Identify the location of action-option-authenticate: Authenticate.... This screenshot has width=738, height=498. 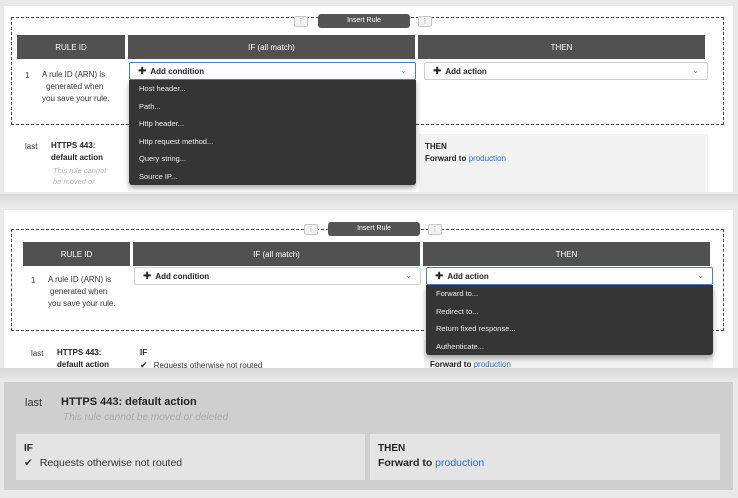
(569, 347).